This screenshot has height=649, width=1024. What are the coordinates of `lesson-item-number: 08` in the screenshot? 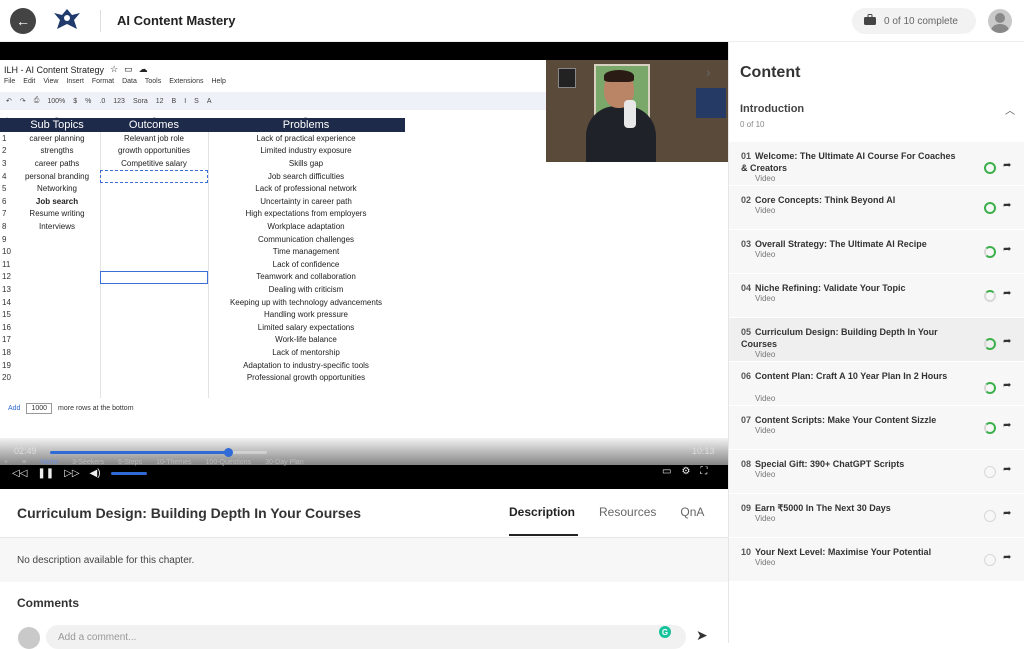 It's located at (746, 464).